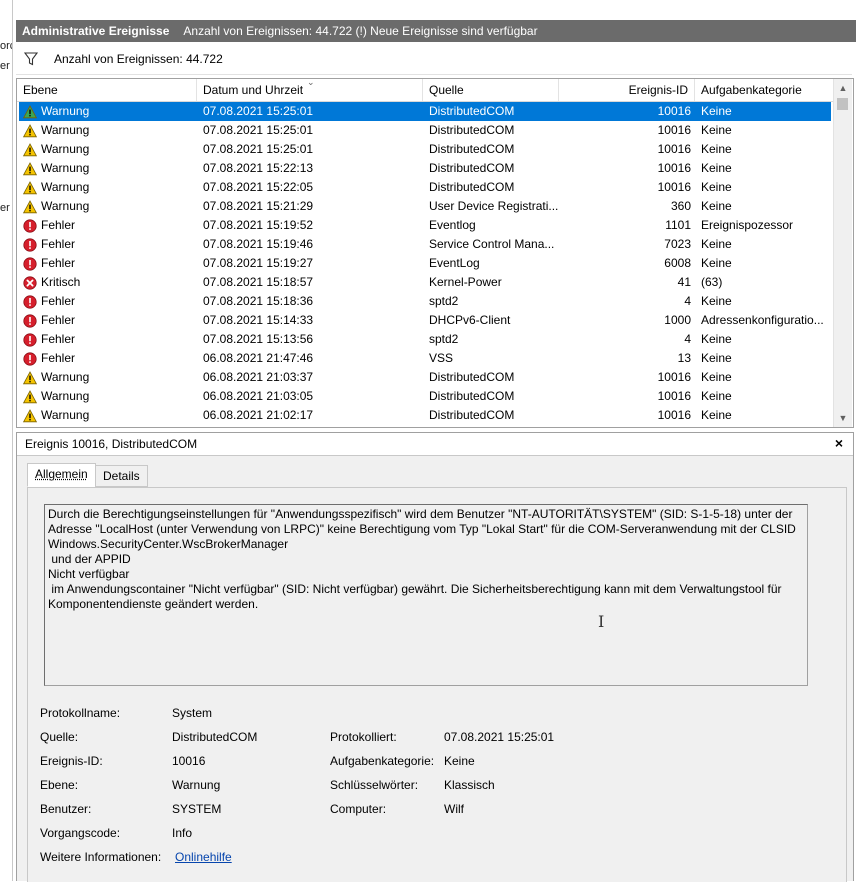  Describe the element at coordinates (444, 301) in the screenshot. I see `cell-source: sptd2` at that location.